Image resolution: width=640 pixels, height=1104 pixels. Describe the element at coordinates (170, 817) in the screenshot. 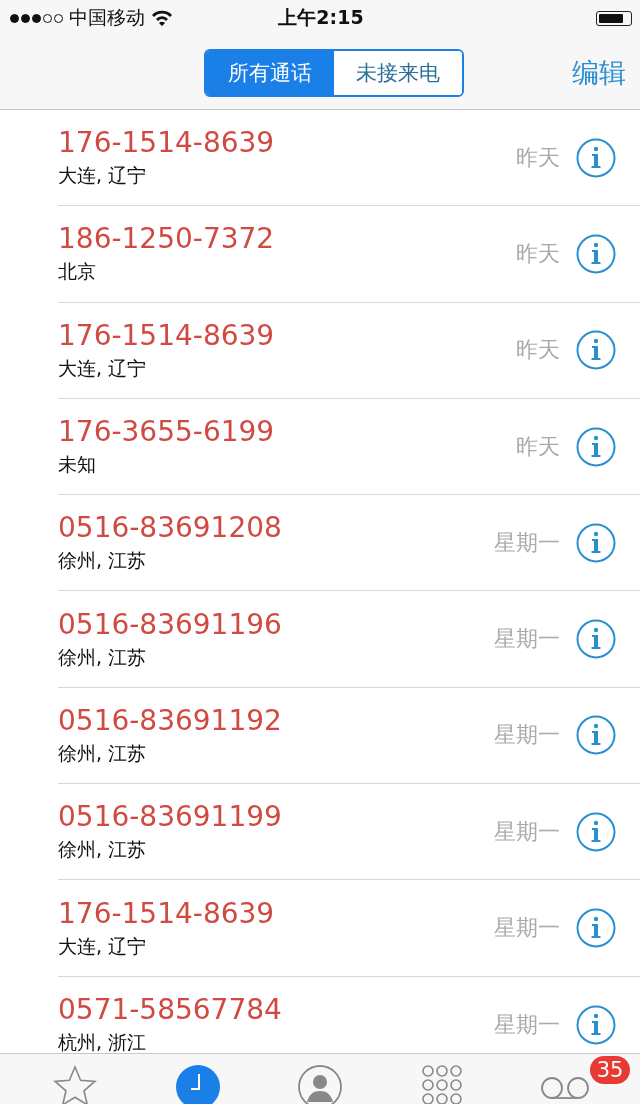

I see `phone-number: 0516-83691199` at that location.